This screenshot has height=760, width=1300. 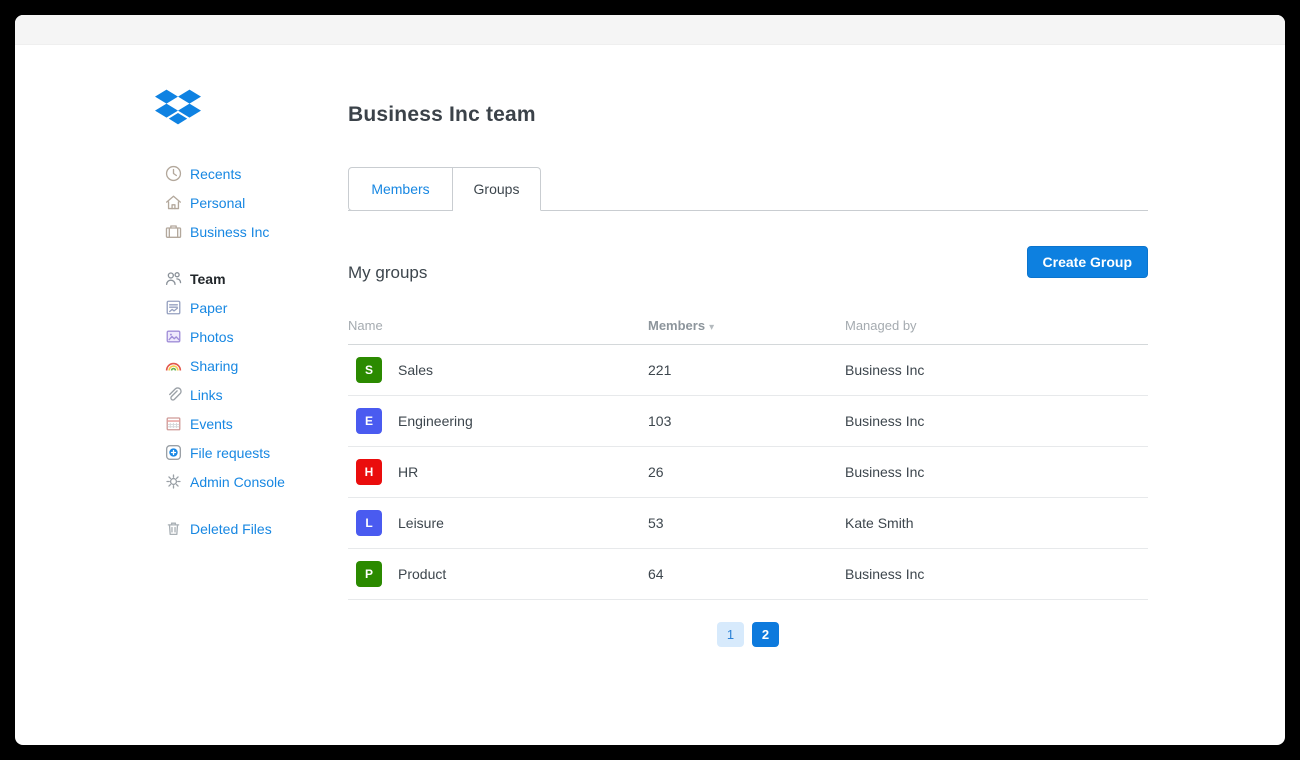 What do you see at coordinates (748, 189) in the screenshot?
I see `tab-bar: Members Groups` at bounding box center [748, 189].